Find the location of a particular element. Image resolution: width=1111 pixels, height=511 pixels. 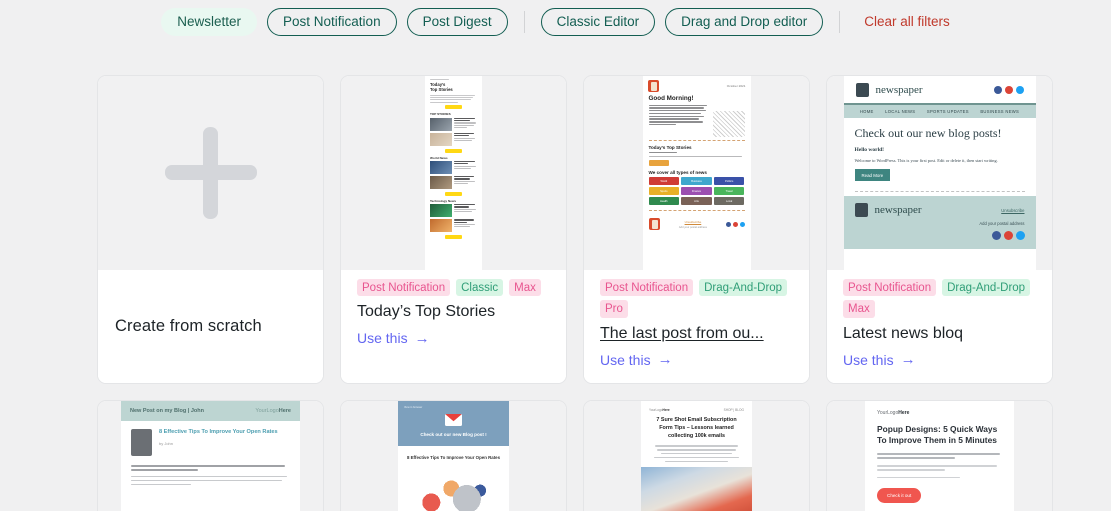

thumb-button: Read More is located at coordinates (872, 175).